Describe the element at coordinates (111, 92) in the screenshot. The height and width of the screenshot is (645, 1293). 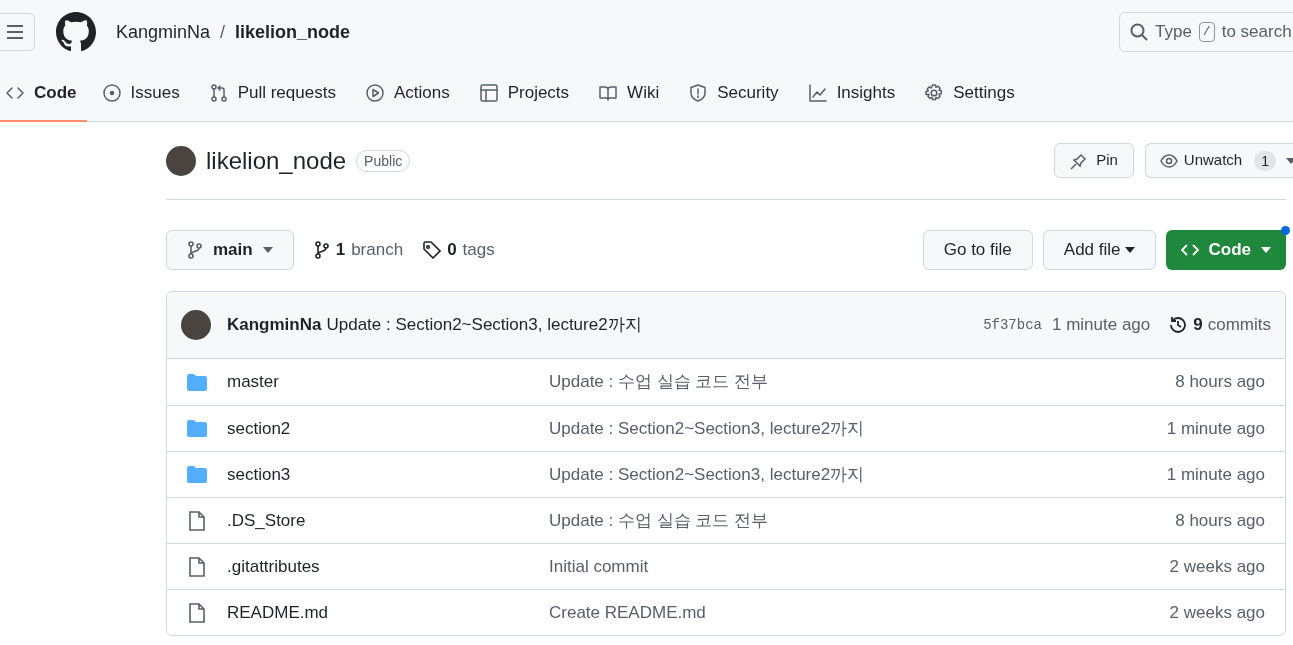
I see `issue-icon` at that location.